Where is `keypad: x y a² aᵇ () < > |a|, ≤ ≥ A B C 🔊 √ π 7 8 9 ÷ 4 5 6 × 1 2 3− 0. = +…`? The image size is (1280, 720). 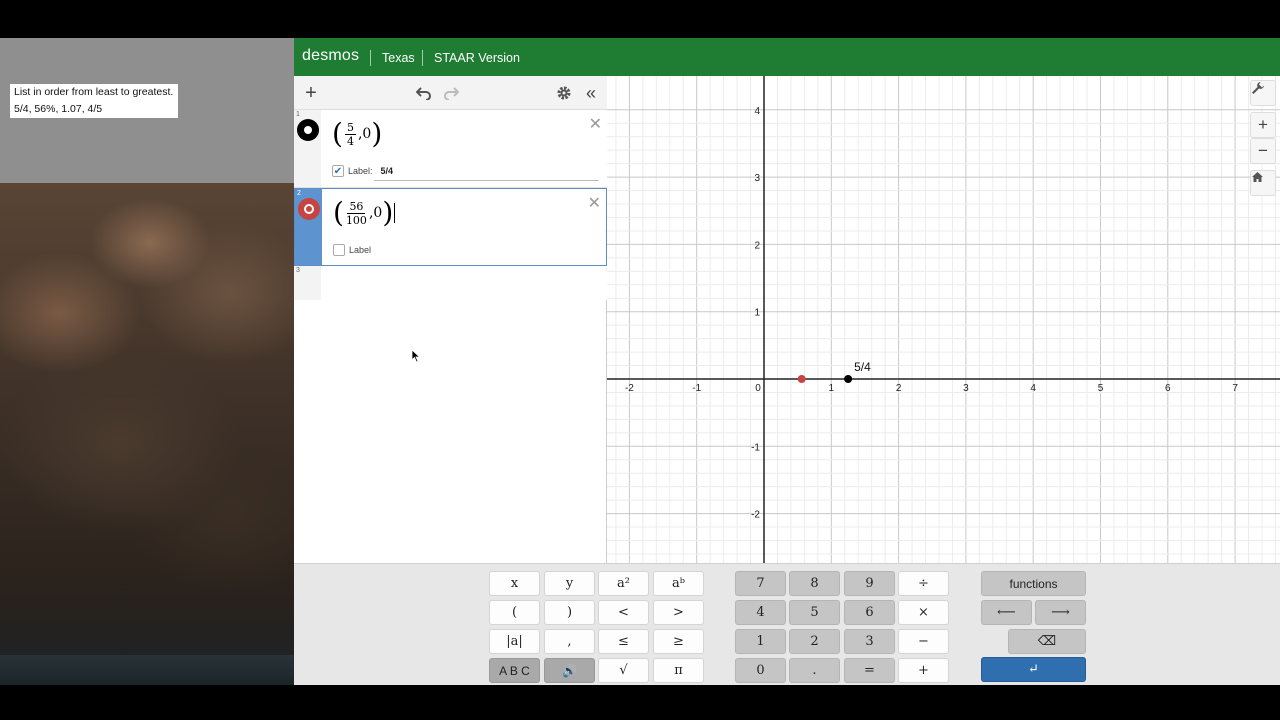
keypad: x y a² aᵇ () < > |a|, ≤ ≥ A B C 🔊 √ π 7 8 9 ÷ 4 5 6 × 1 2 3− 0. = +… is located at coordinates (787, 624).